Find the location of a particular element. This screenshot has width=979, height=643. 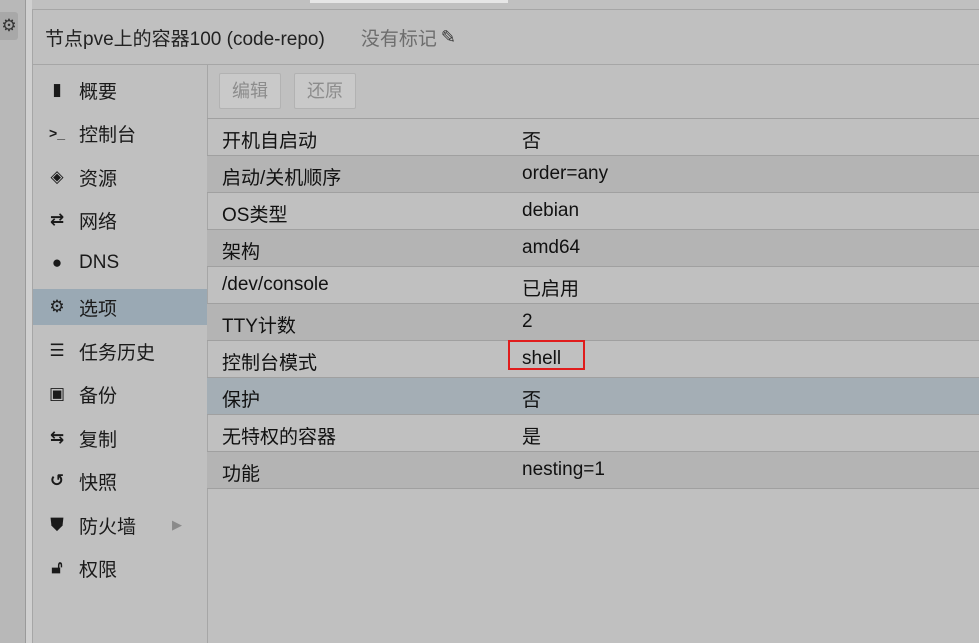

top-strip is located at coordinates (409, 1).